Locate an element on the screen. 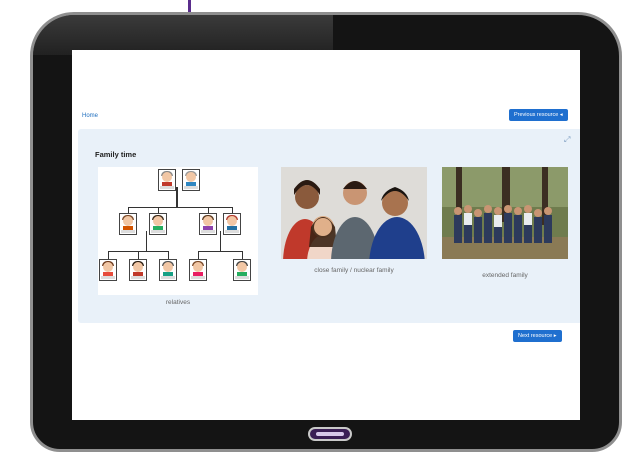 The width and height of the screenshot is (640, 452). caption-relatives: relatives is located at coordinates (178, 302).